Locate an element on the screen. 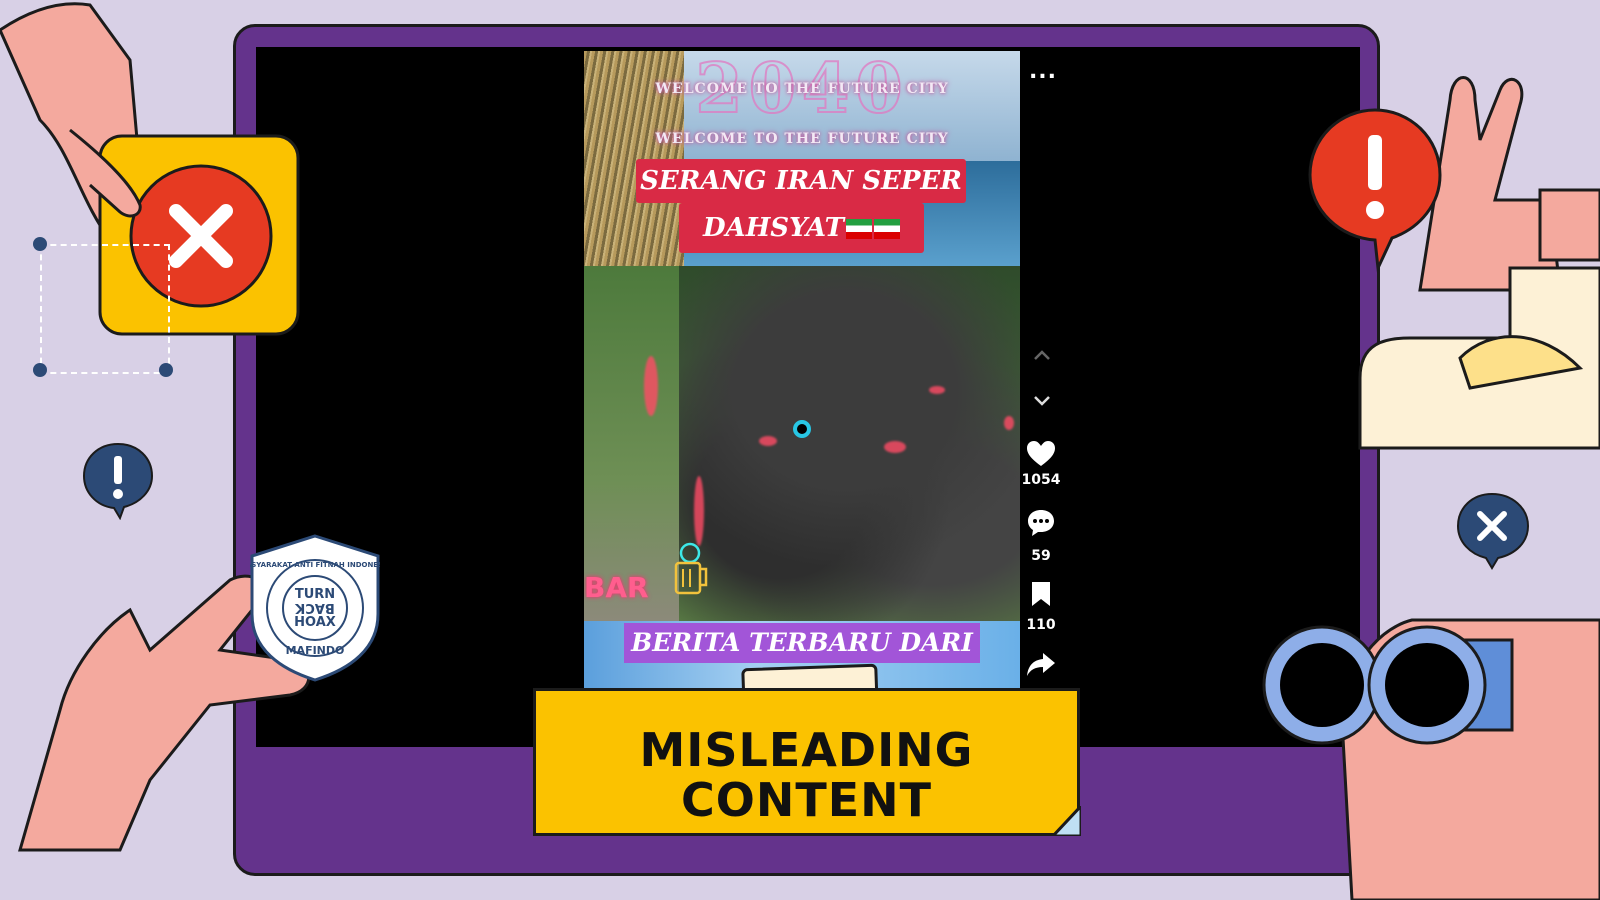  share-button is located at coordinates (1041, 666).